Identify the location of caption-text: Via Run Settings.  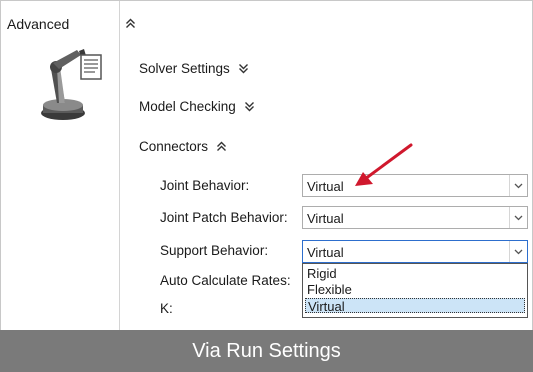
(266, 350).